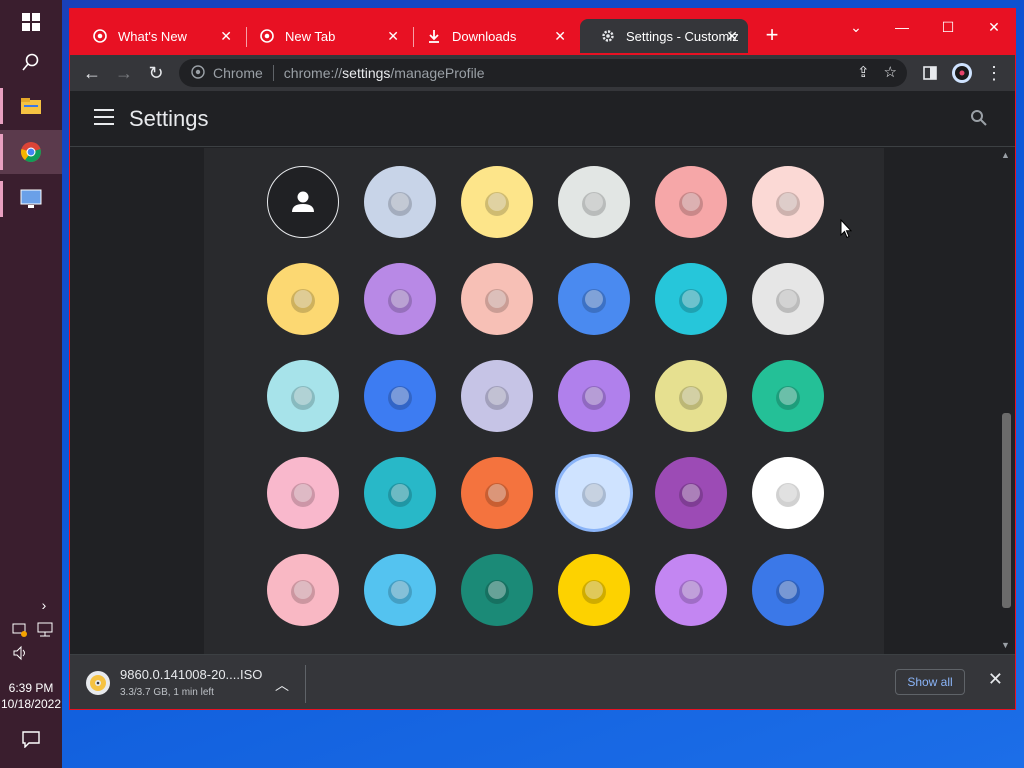 Image resolution: width=1024 pixels, height=768 pixels. Describe the element at coordinates (303, 590) in the screenshot. I see `avatar-ice-cream` at that location.